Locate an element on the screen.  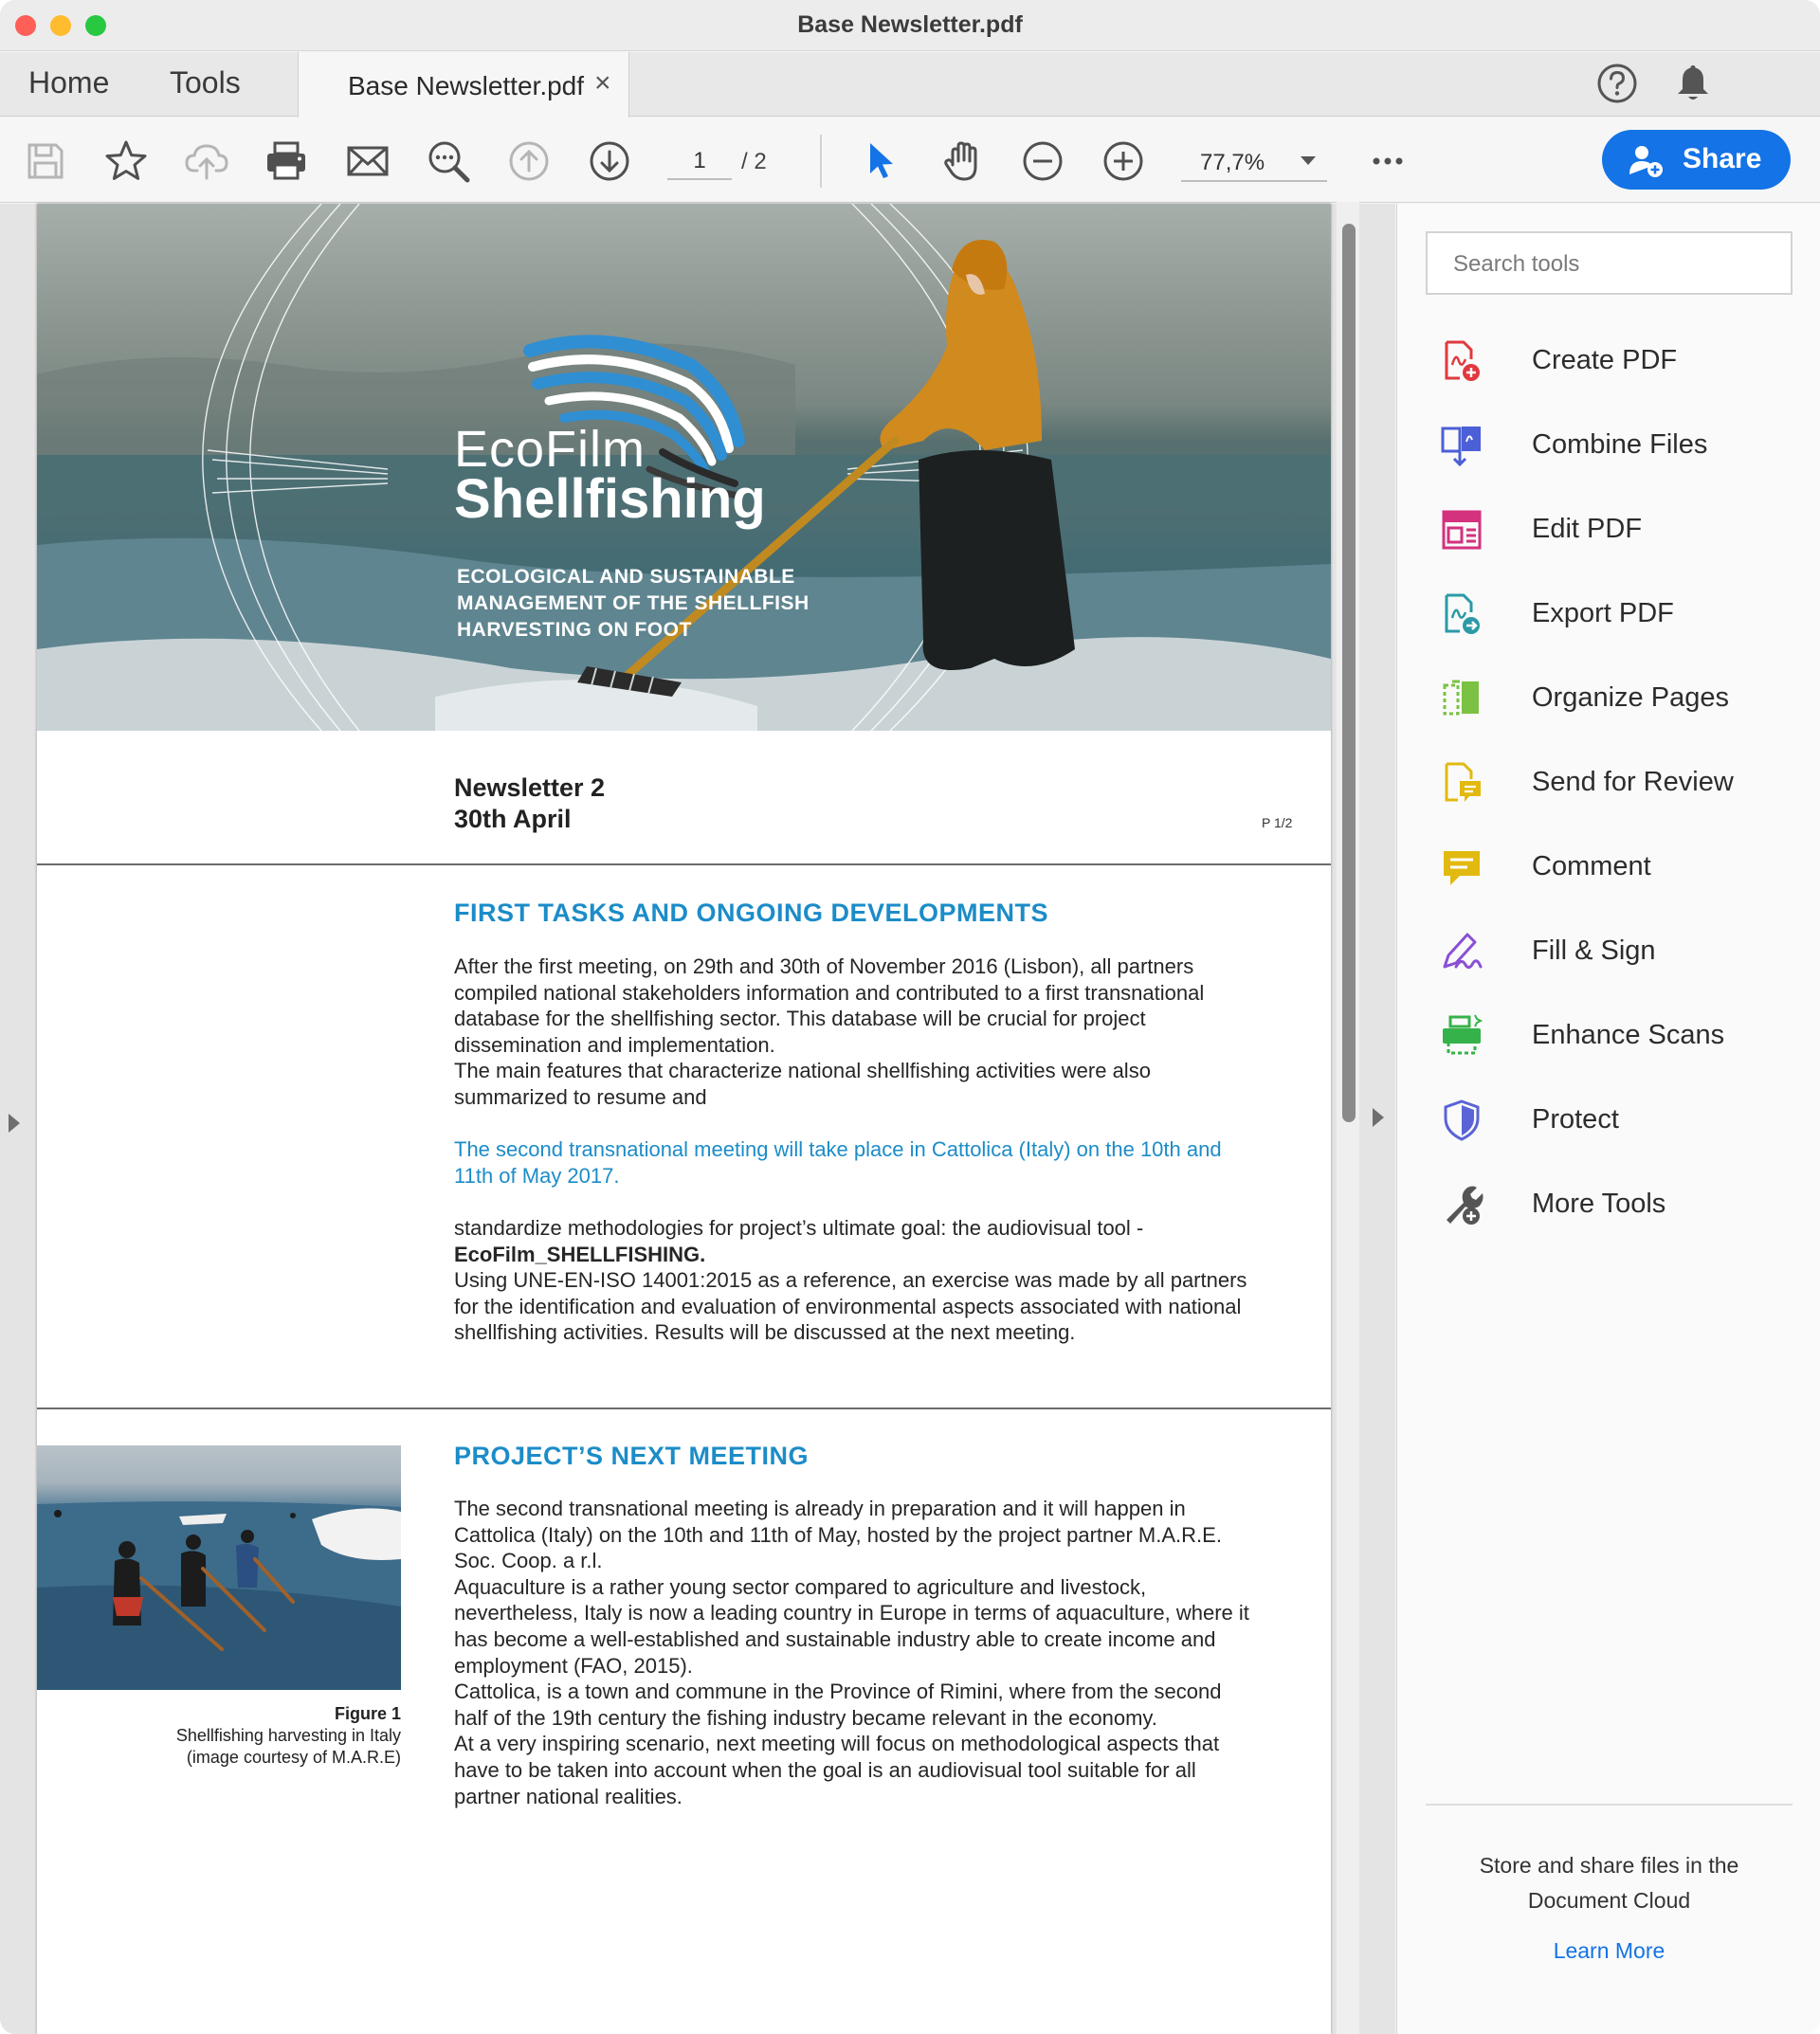
tool-label: Comment is located at coordinates (1591, 866).